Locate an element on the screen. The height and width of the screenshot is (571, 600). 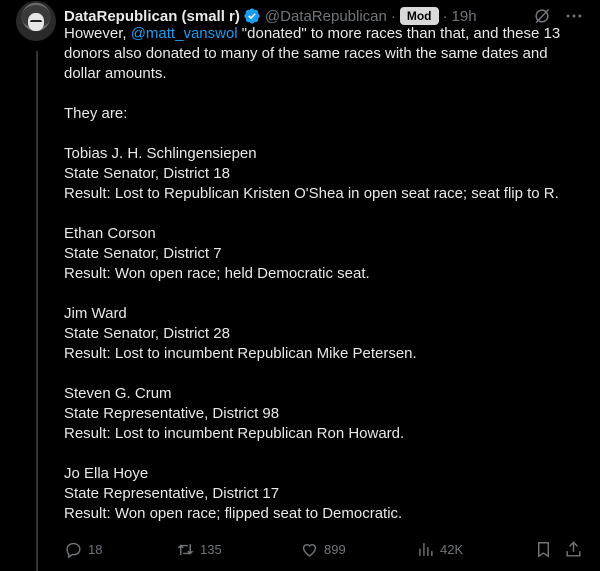
author-handle: @DataRepublican is located at coordinates (326, 16).